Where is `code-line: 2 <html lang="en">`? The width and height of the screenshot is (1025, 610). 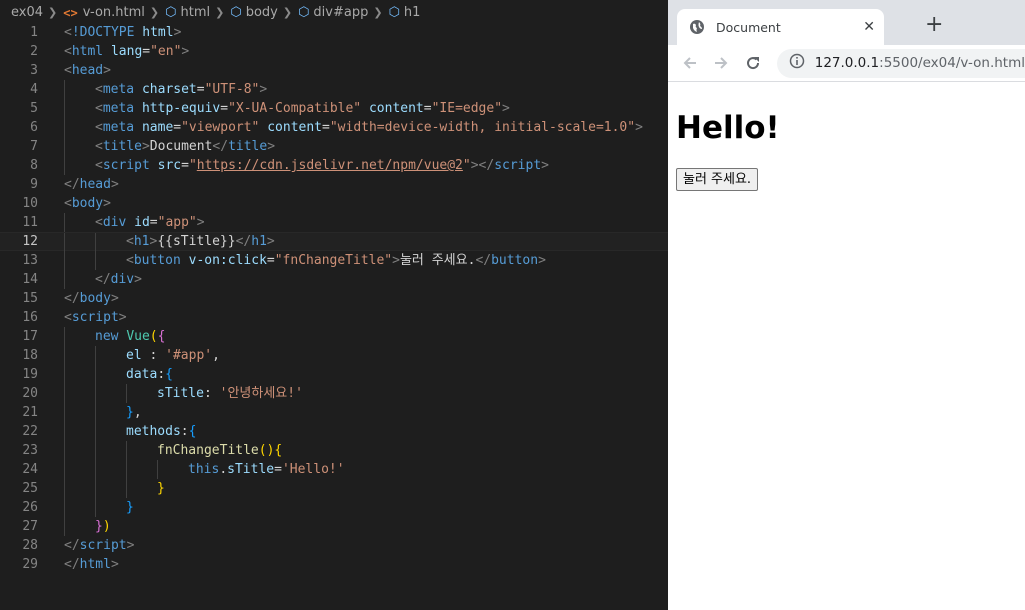
code-line: 2 <html lang="en"> is located at coordinates (334, 51).